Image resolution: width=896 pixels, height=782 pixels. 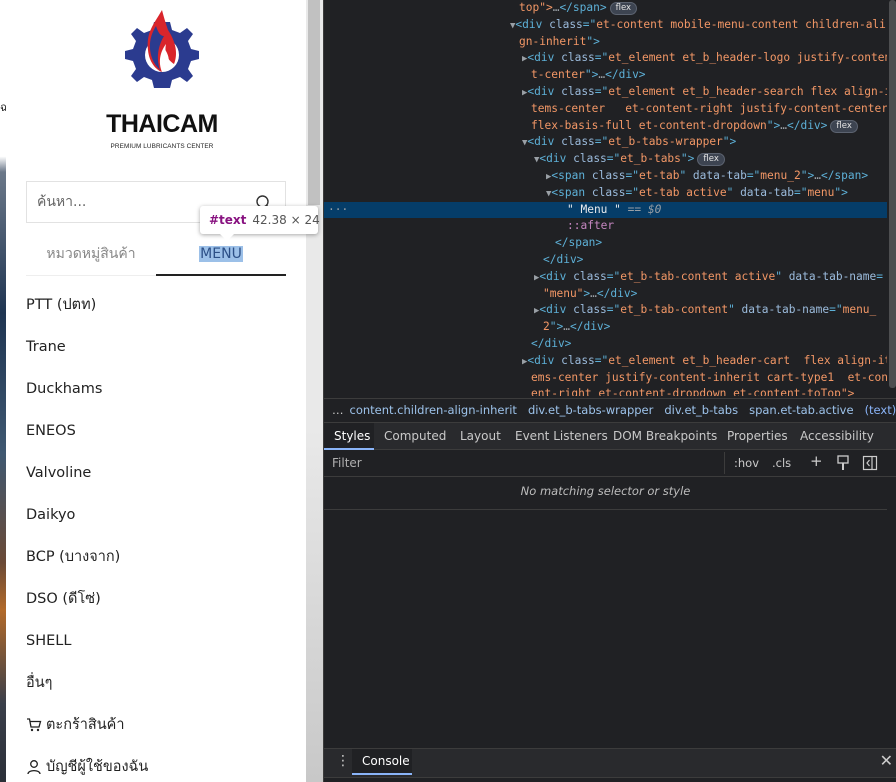 What do you see at coordinates (605, 159) in the screenshot?
I see `dom-line: ▼<div class="et_b-tabs"> flex` at bounding box center [605, 159].